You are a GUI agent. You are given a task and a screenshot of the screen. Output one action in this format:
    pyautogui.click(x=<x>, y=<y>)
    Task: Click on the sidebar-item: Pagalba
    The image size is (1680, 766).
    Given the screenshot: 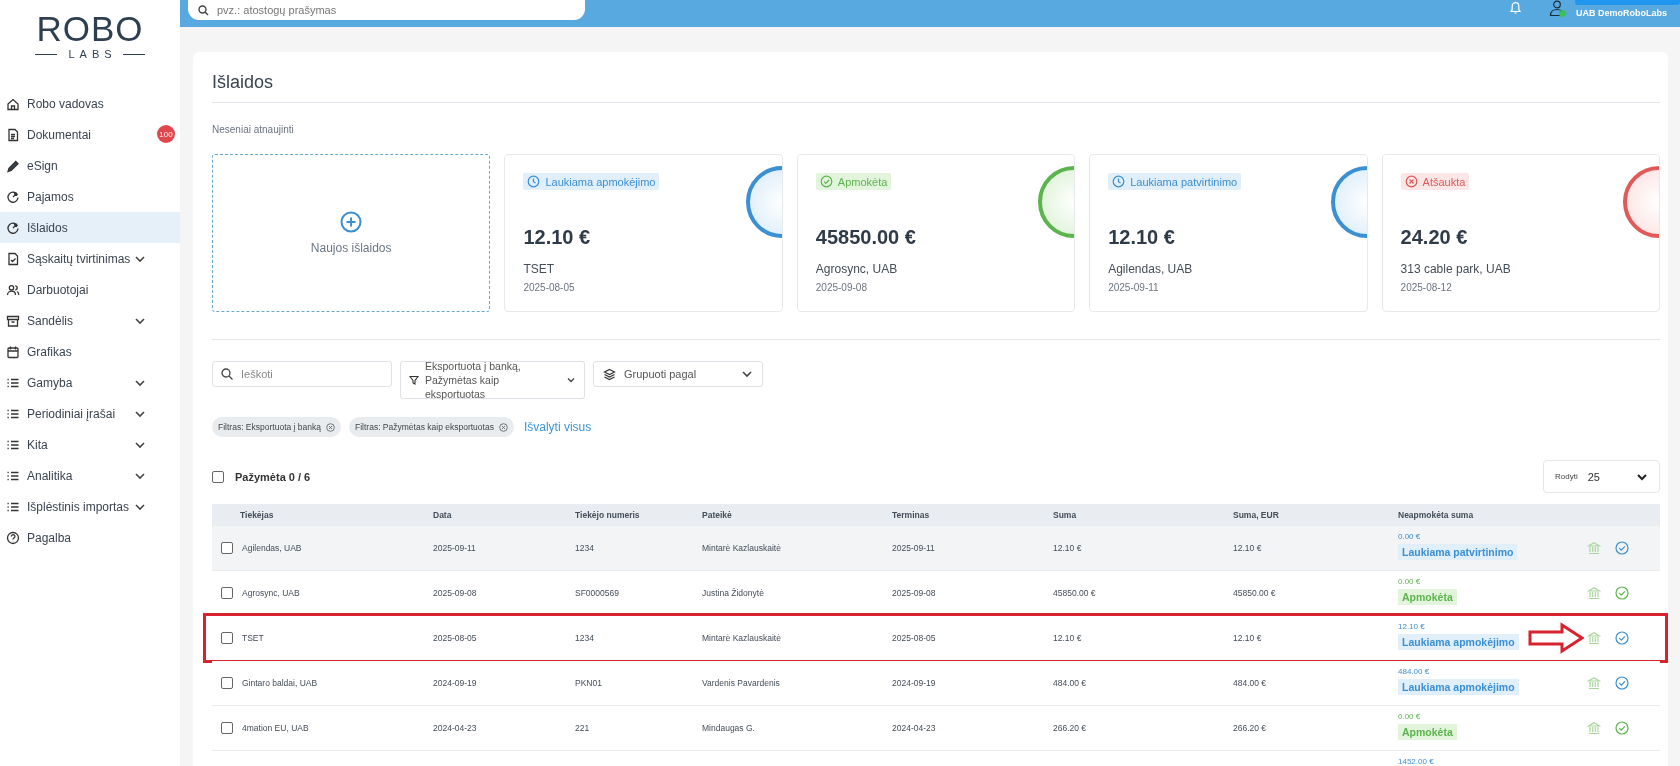 What is the action you would take?
    pyautogui.click(x=90, y=537)
    